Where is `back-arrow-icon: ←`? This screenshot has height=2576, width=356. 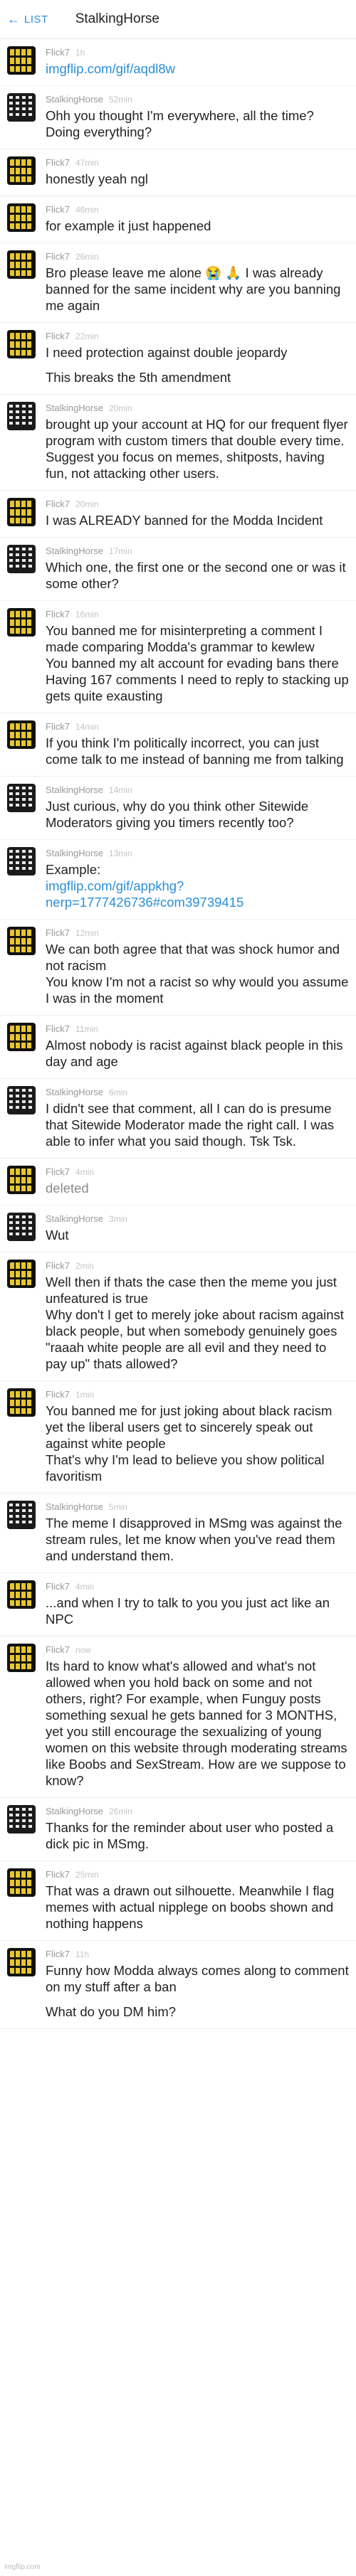
back-arrow-icon: ← is located at coordinates (14, 18).